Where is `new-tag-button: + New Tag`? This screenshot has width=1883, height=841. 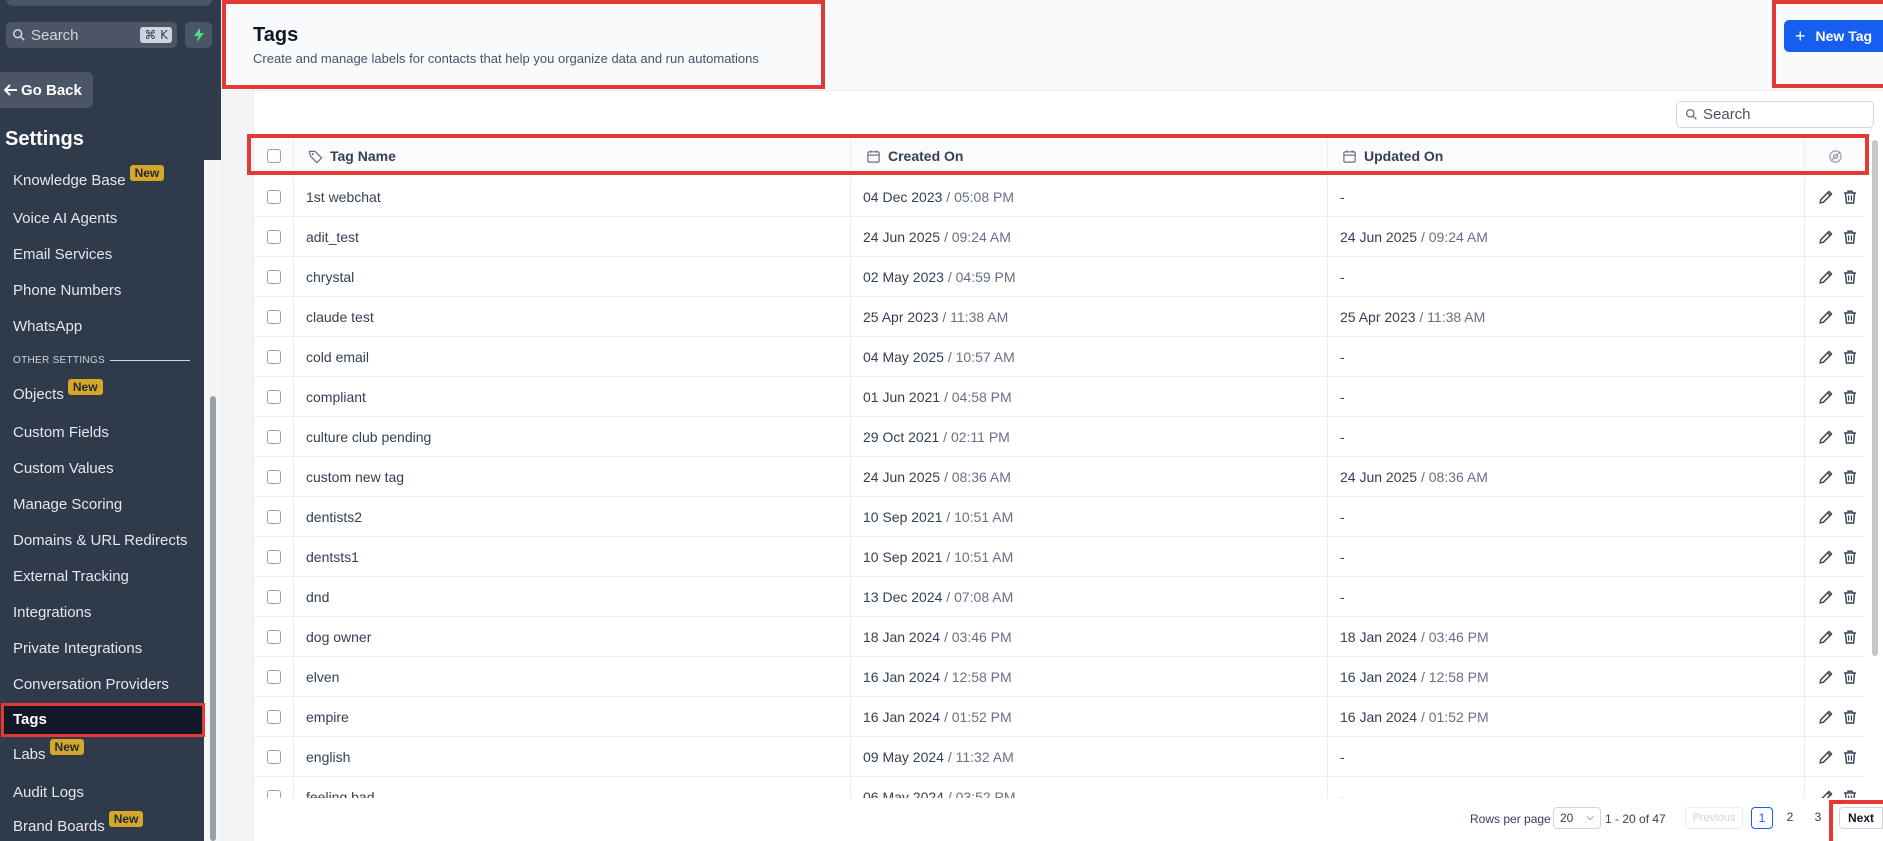
new-tag-button: + New Tag is located at coordinates (1833, 36).